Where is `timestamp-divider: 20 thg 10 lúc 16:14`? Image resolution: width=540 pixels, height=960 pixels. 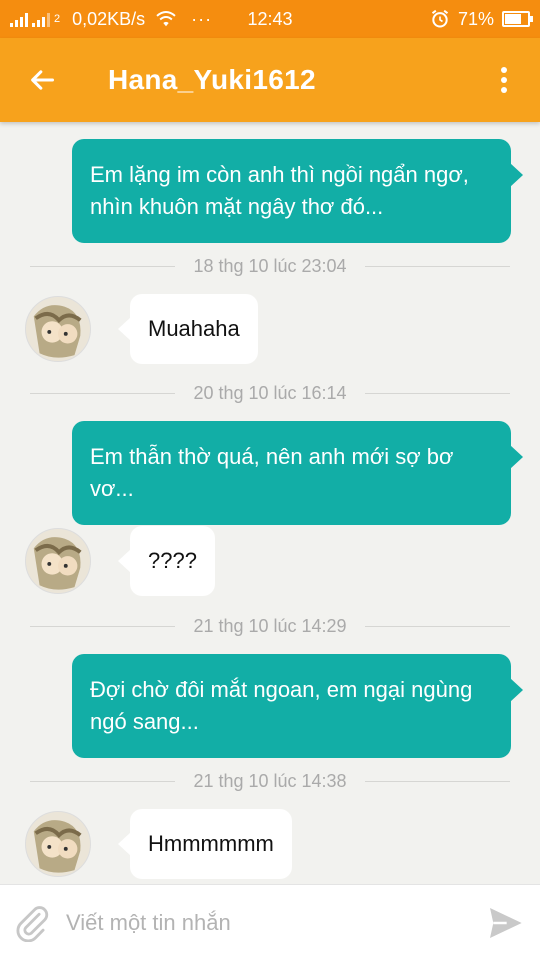
timestamp-divider: 20 thg 10 lúc 16:14 is located at coordinates (270, 393).